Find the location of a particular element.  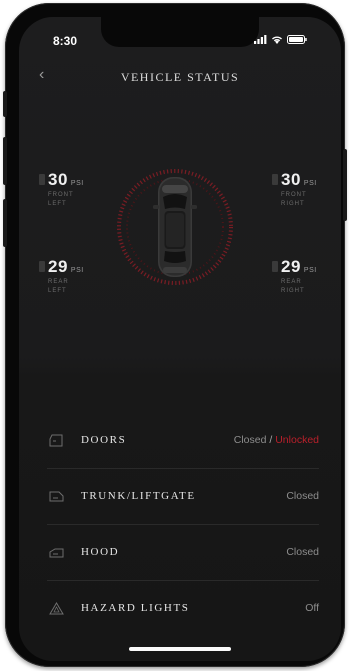

hazard-icon is located at coordinates (56, 608).